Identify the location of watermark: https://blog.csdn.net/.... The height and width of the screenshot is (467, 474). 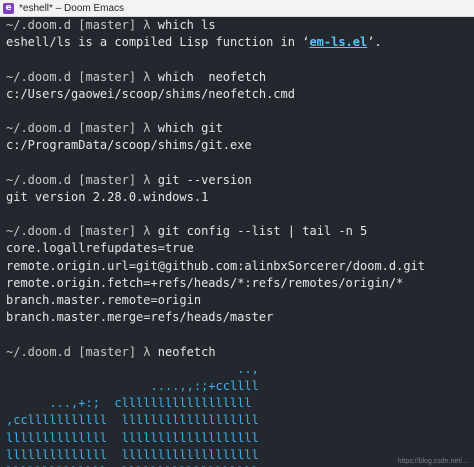
(432, 461).